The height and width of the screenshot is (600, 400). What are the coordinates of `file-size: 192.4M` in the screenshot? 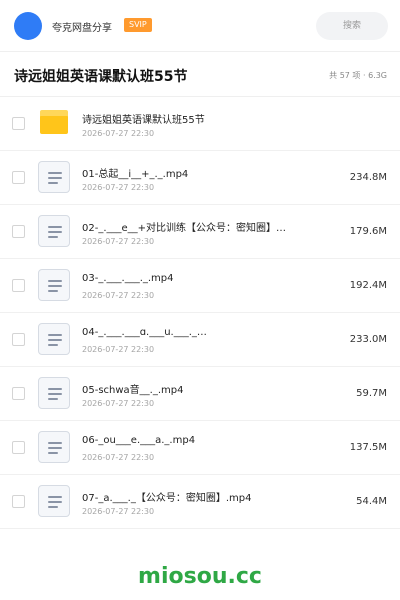 It's located at (368, 285).